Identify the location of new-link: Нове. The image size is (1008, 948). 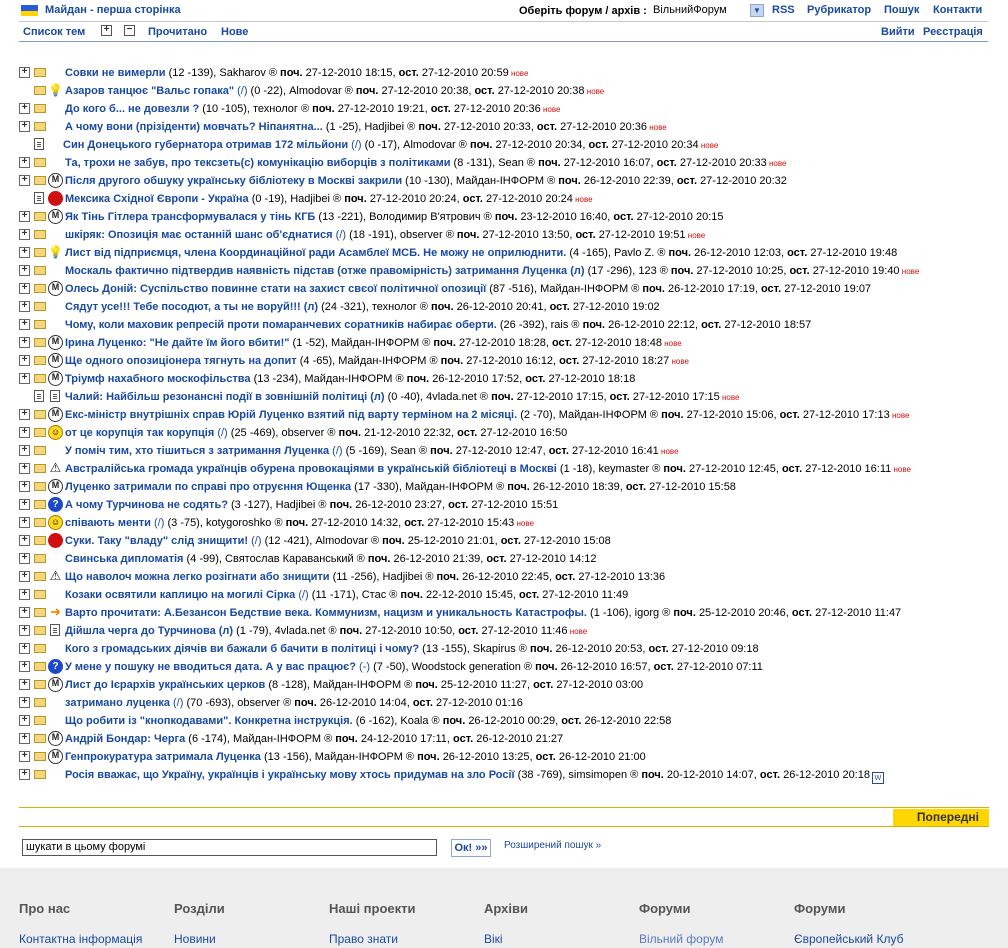
(234, 32).